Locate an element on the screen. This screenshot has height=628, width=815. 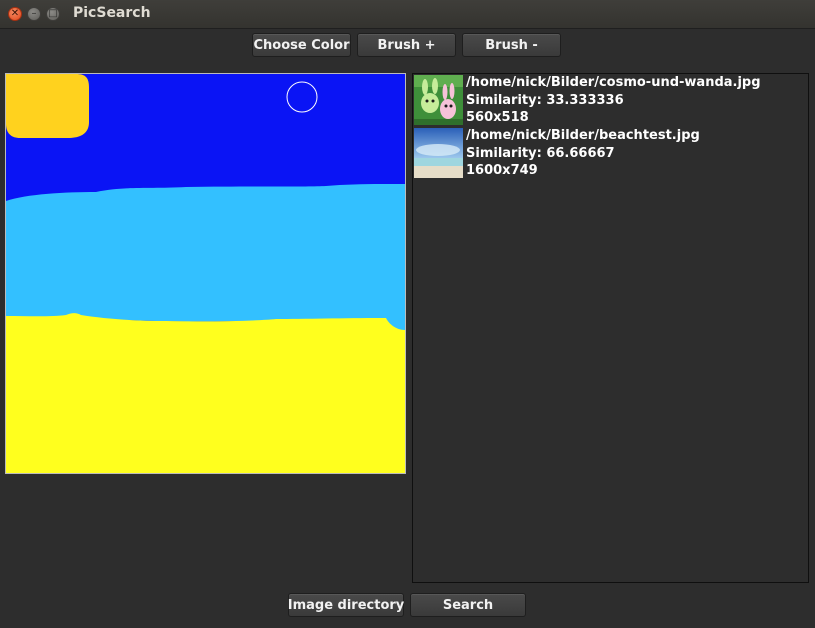
beach-thumbnail-icon is located at coordinates (438, 153).